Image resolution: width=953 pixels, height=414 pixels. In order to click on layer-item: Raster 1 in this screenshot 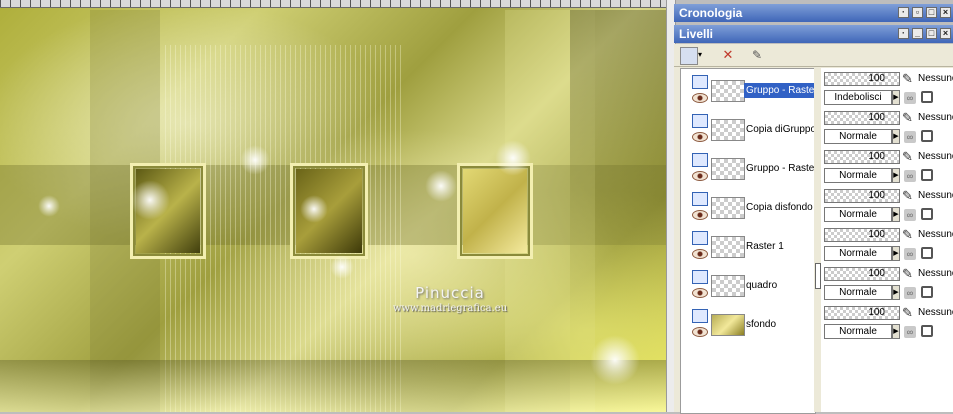, I will do `click(748, 246)`.